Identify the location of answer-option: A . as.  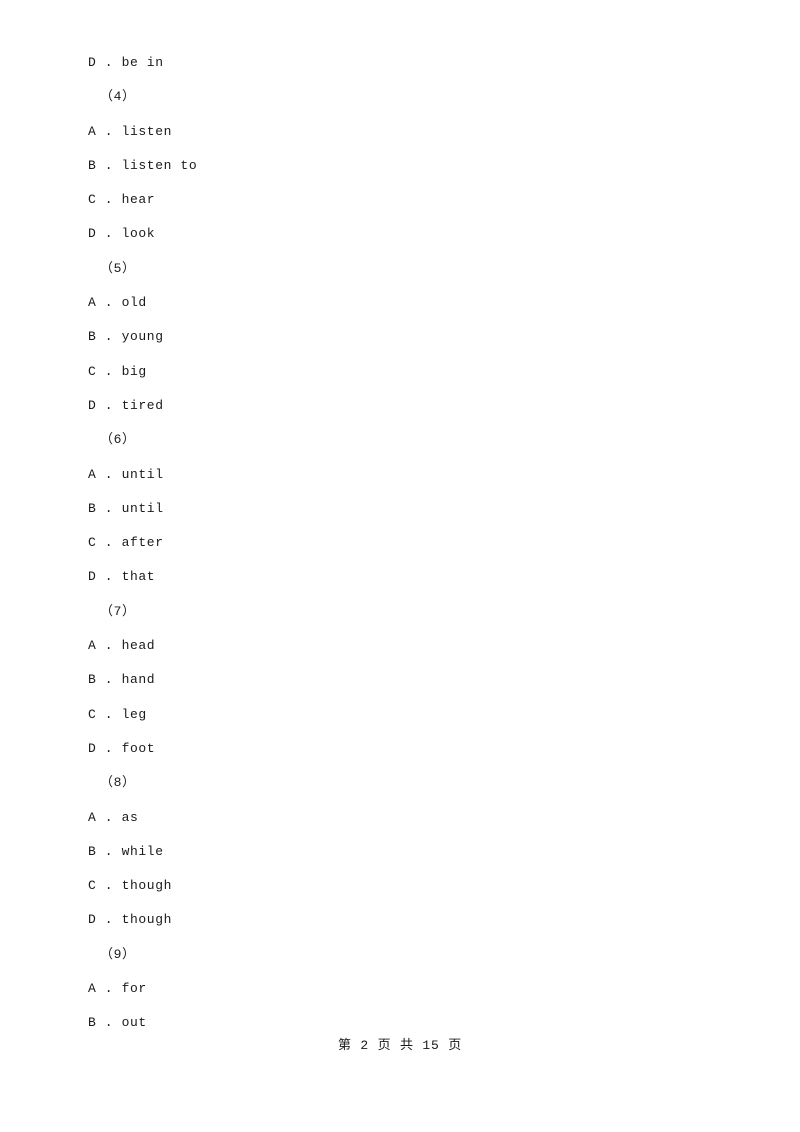
(113, 817).